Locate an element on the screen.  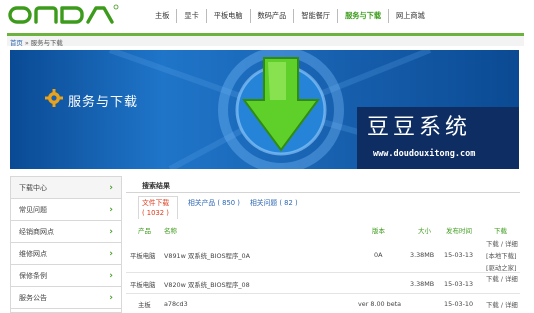
local-download-link: [本地下载] is located at coordinates (501, 255).